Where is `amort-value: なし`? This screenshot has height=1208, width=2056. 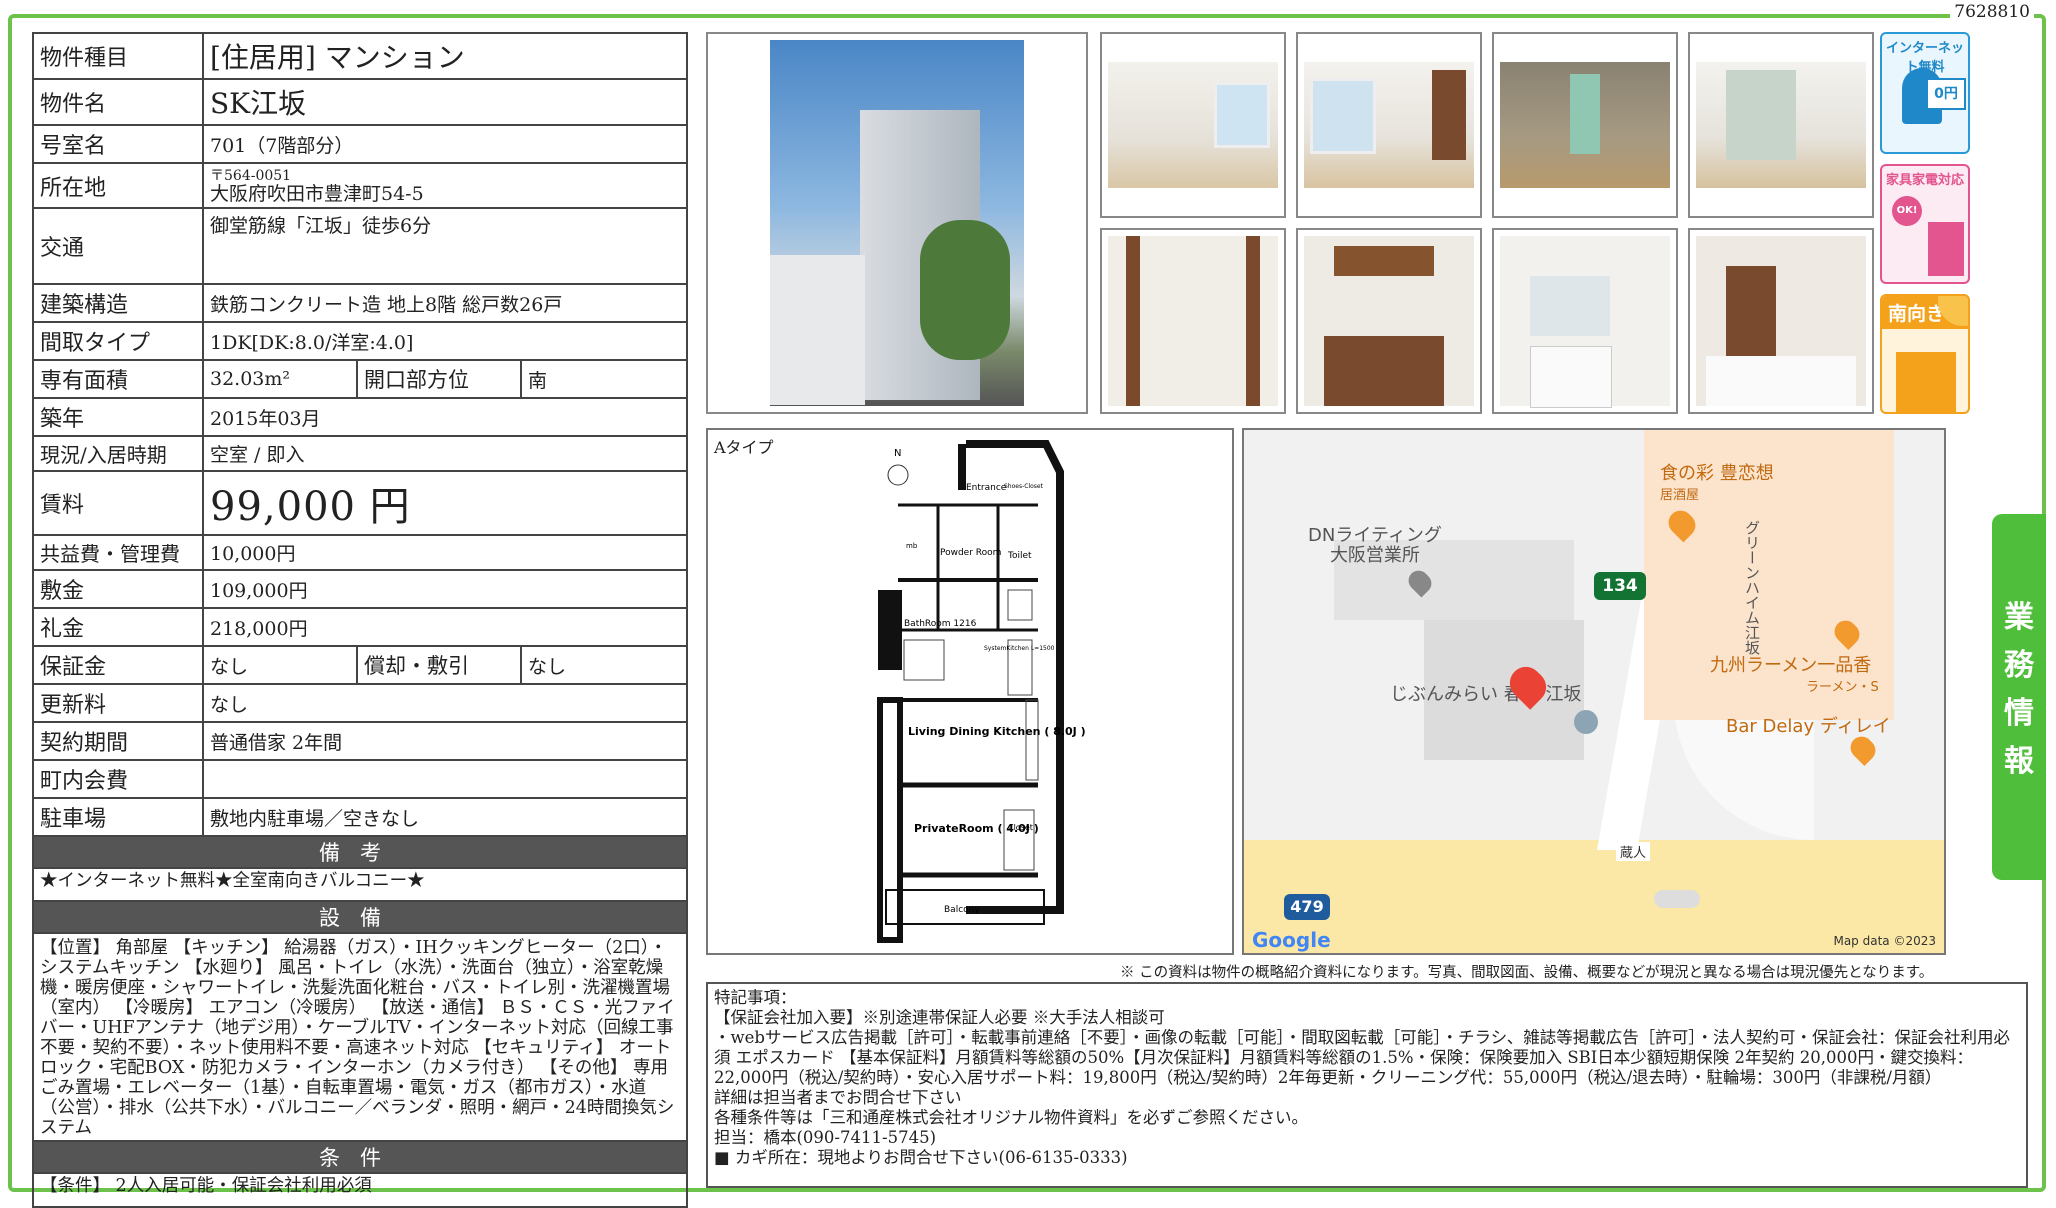
amort-value: なし is located at coordinates (604, 665).